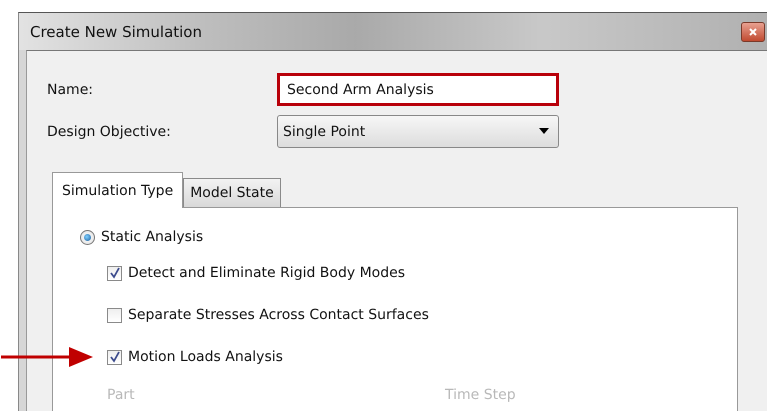 The width and height of the screenshot is (767, 411). What do you see at coordinates (70, 90) in the screenshot?
I see `field-label: Name:` at bounding box center [70, 90].